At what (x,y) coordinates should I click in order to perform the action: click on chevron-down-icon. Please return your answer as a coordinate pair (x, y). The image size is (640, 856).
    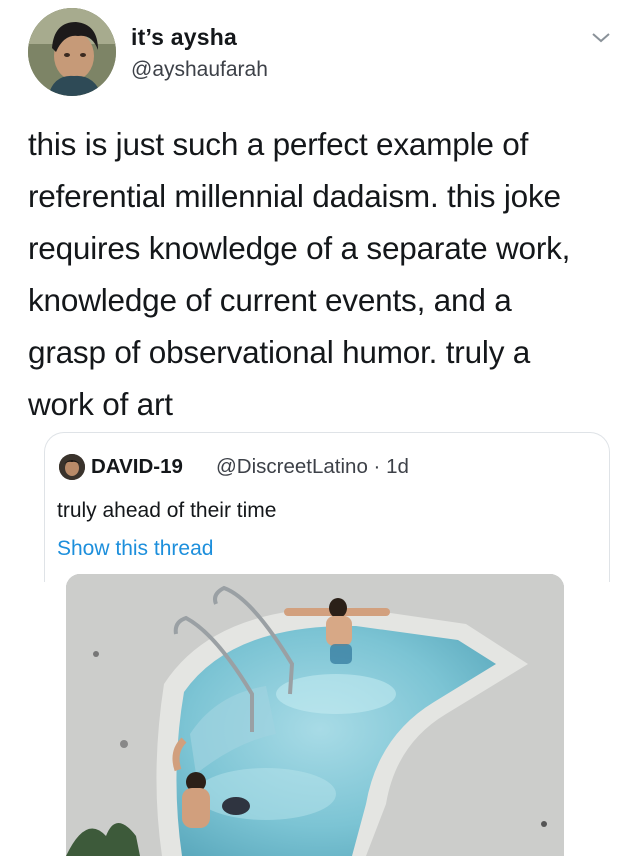
    Looking at the image, I should click on (601, 38).